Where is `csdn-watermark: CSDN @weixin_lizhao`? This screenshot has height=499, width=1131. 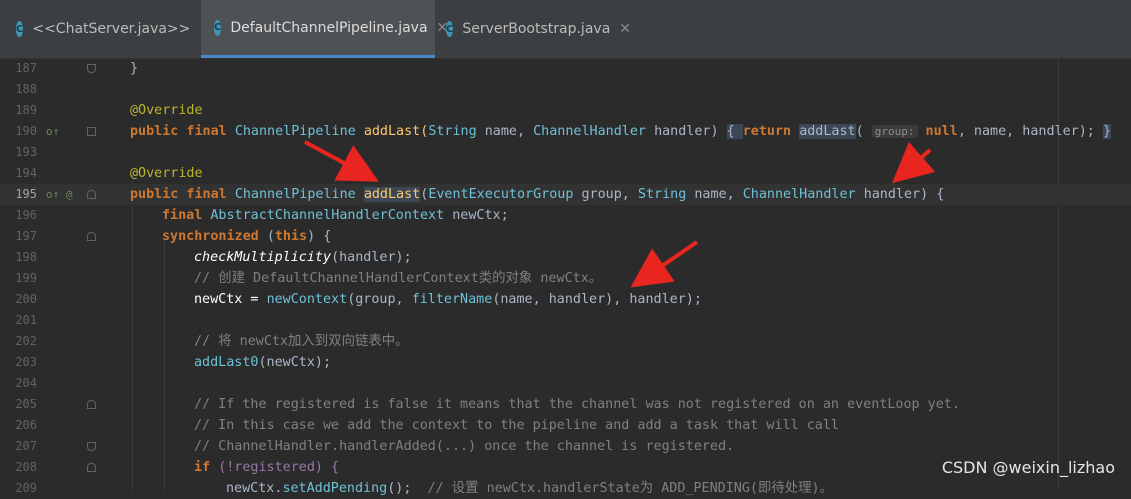
csdn-watermark: CSDN @weixin_lizhao is located at coordinates (1028, 467).